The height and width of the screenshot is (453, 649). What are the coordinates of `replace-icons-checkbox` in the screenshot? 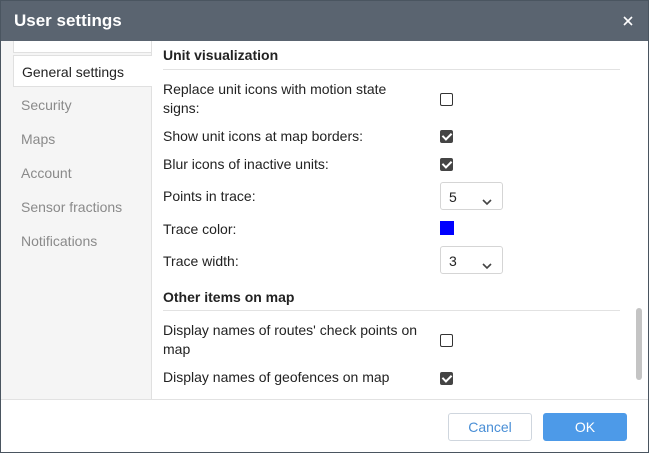 It's located at (446, 99).